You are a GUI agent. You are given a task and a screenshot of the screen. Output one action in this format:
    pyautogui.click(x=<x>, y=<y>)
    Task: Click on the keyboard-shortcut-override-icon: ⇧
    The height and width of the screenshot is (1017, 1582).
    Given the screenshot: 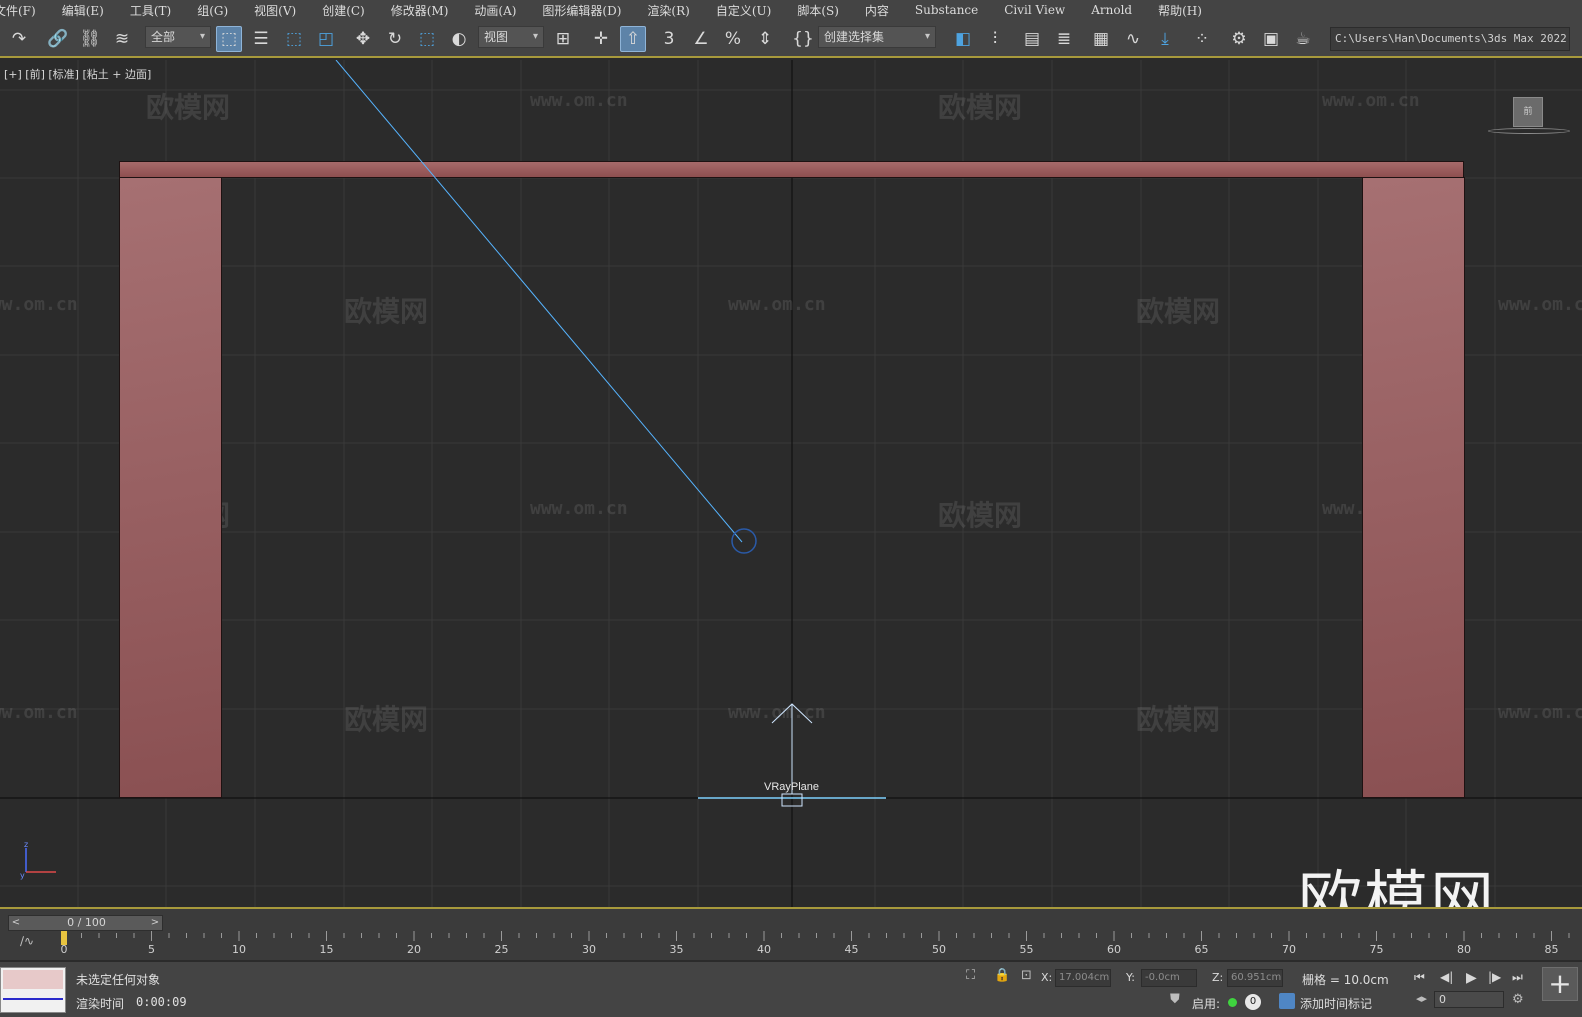 What is the action you would take?
    pyautogui.click(x=633, y=39)
    